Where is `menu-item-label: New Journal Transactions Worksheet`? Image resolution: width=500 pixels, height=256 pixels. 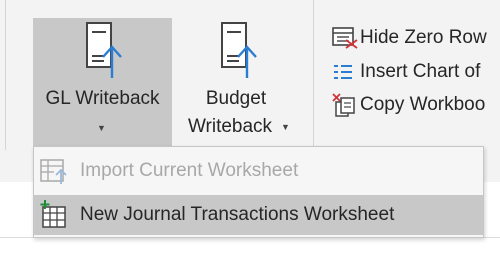
menu-item-label: New Journal Transactions Worksheet is located at coordinates (237, 214).